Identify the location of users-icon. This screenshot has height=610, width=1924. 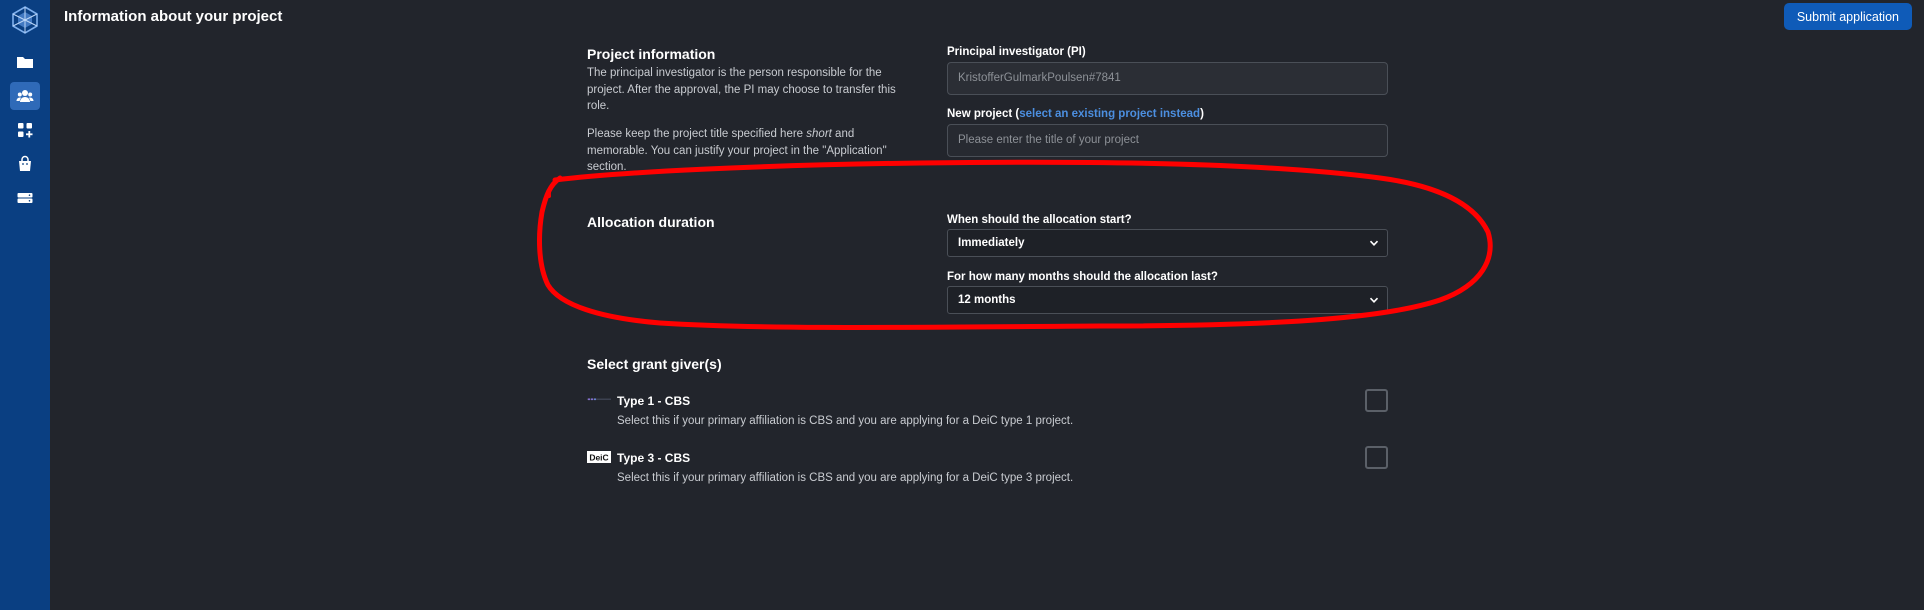
(25, 96).